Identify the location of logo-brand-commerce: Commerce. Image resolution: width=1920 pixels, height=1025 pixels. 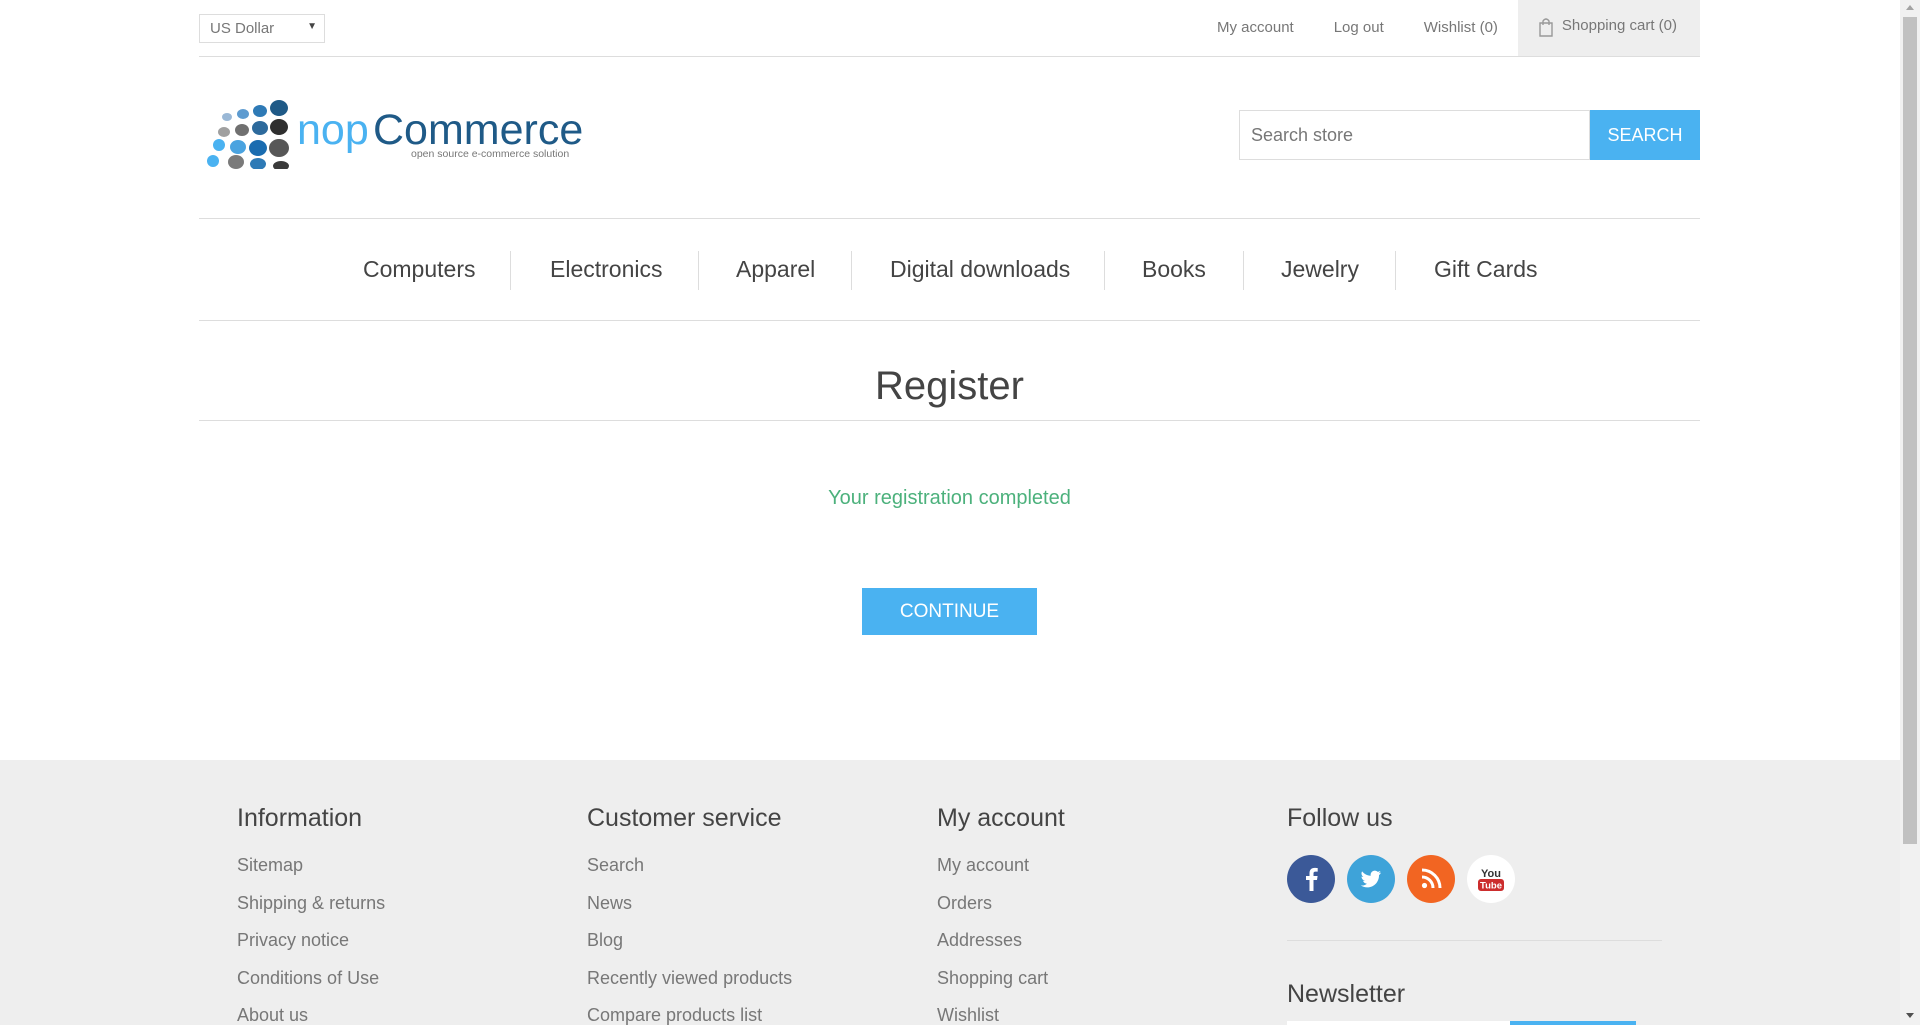
(478, 130).